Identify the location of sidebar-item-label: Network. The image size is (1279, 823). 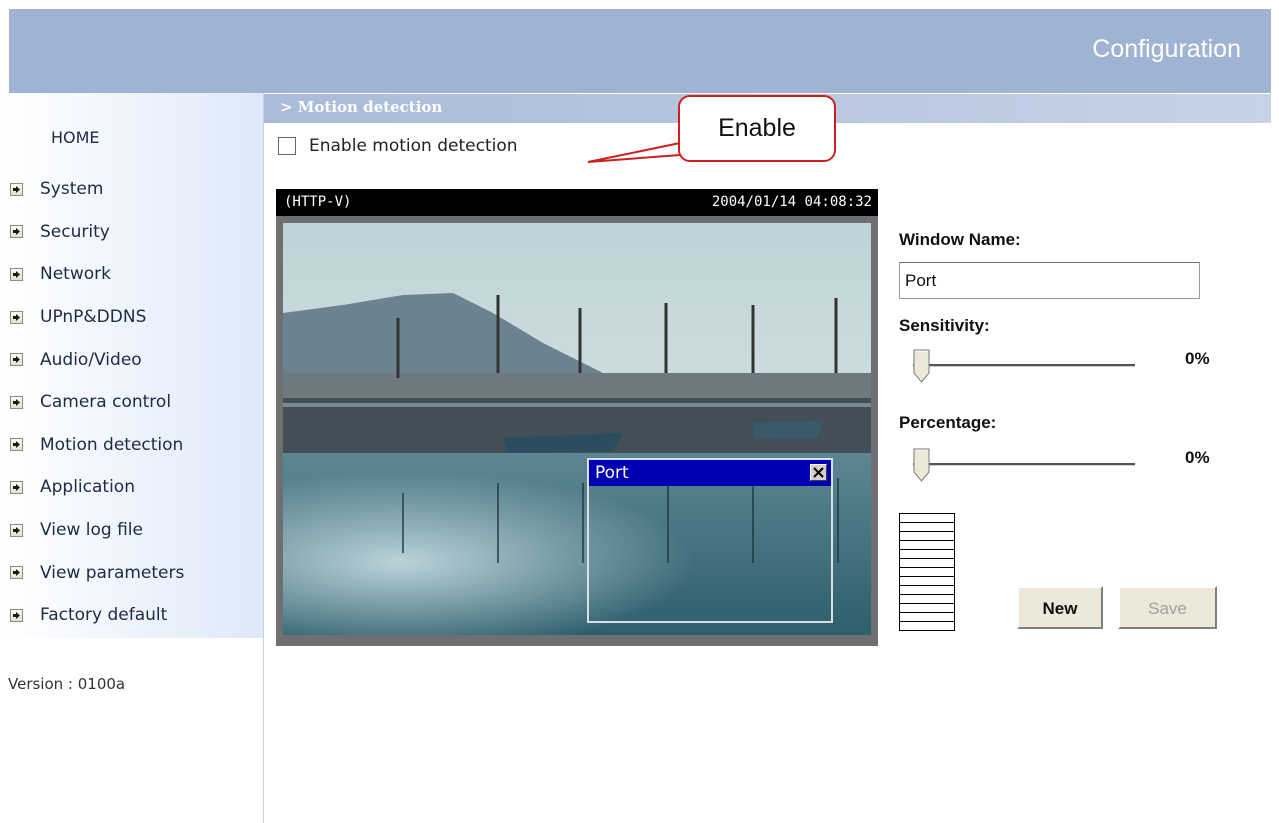
(75, 274).